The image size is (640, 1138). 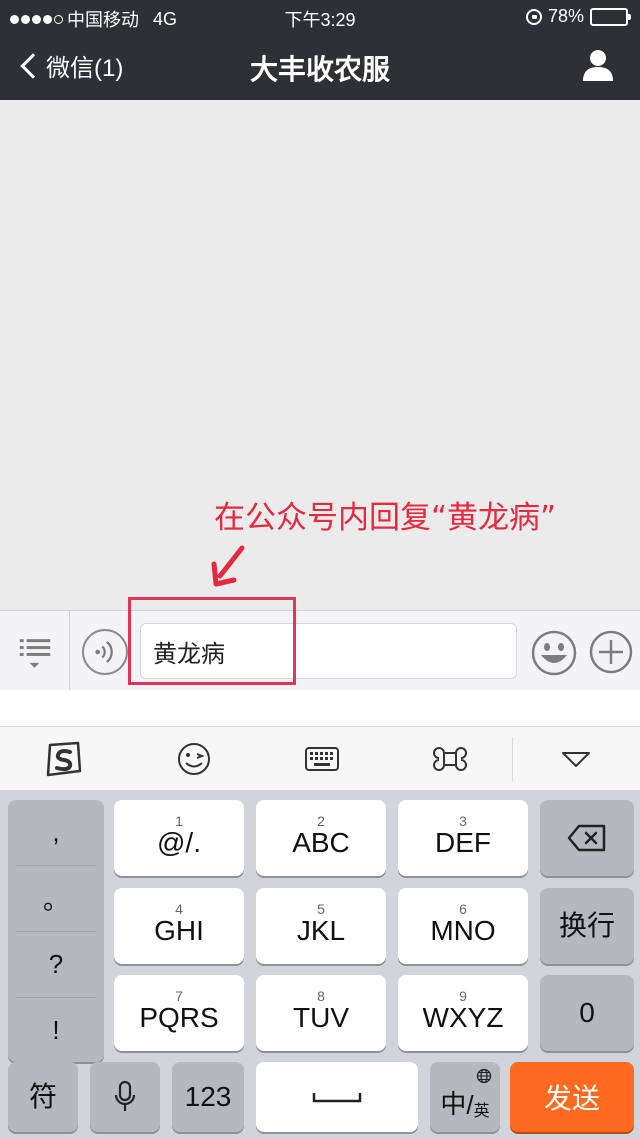 I want to click on zero-key: 0, so click(x=587, y=1013).